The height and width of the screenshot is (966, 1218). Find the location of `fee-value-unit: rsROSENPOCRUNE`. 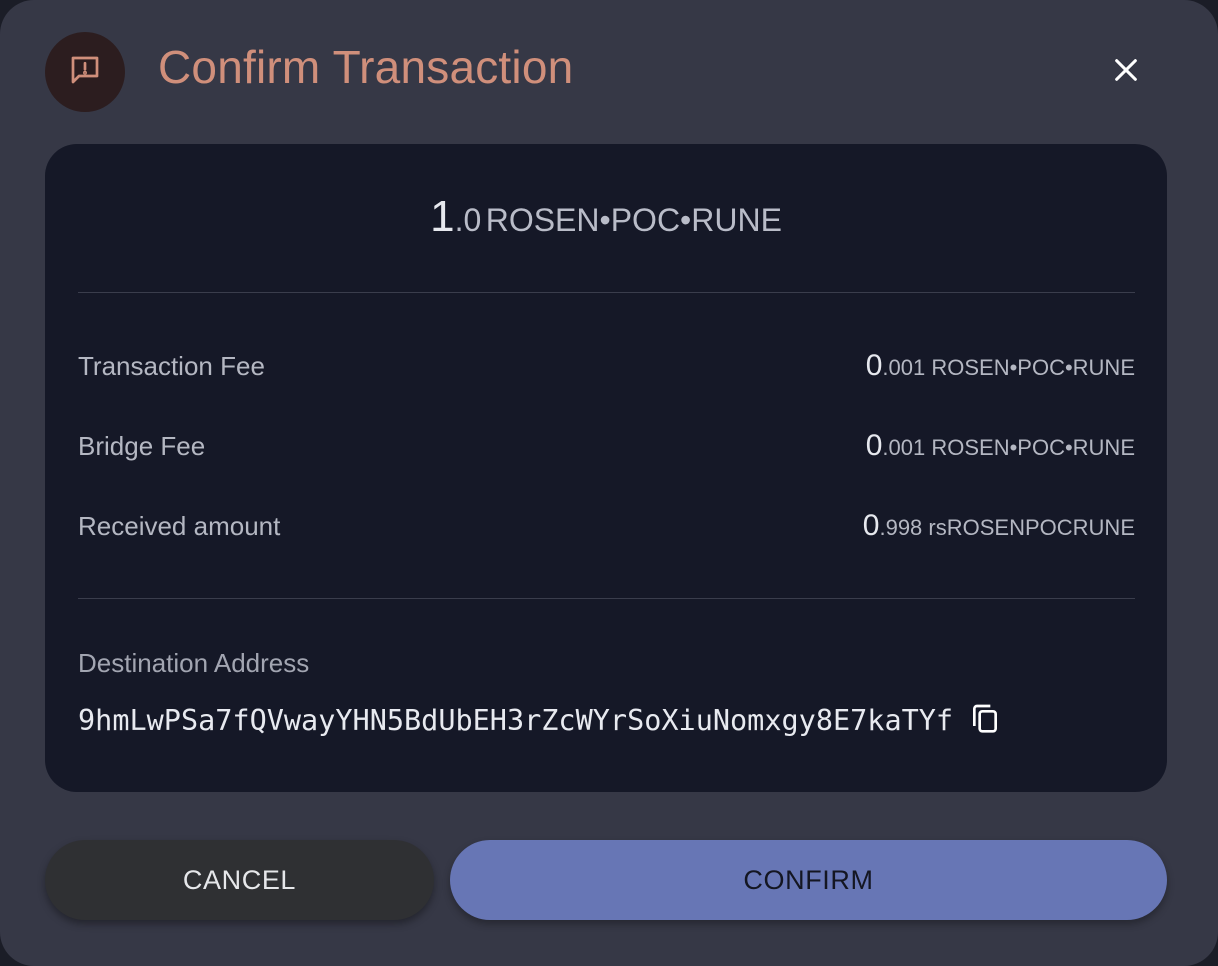

fee-value-unit: rsROSENPOCRUNE is located at coordinates (1031, 527).